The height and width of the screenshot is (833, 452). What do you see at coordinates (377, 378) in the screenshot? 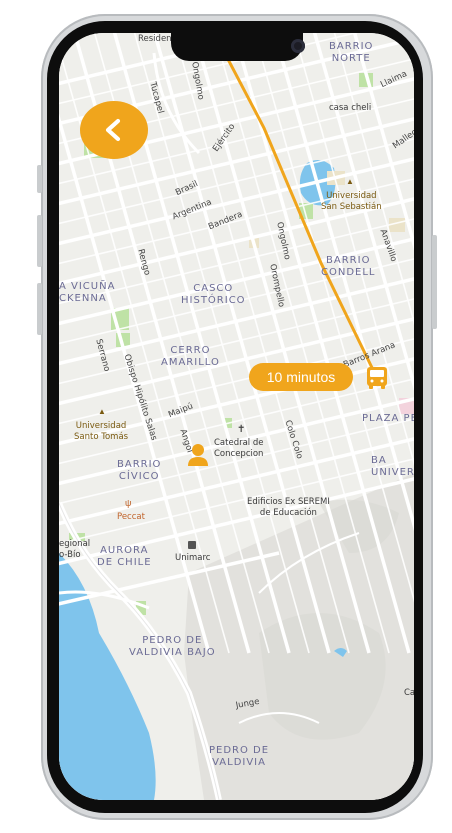
I see `bus-icon` at bounding box center [377, 378].